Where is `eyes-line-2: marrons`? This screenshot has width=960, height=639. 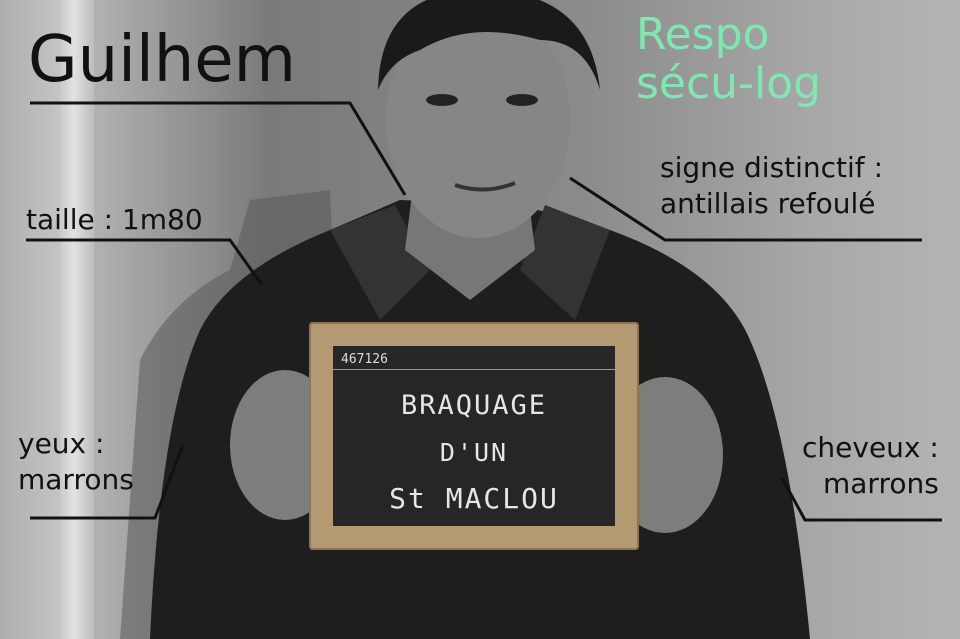 eyes-line-2: marrons is located at coordinates (76, 480).